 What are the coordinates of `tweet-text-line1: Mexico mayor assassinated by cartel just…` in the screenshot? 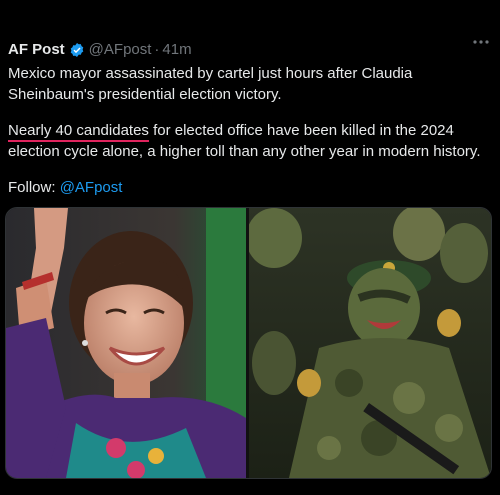 It's located at (210, 84).